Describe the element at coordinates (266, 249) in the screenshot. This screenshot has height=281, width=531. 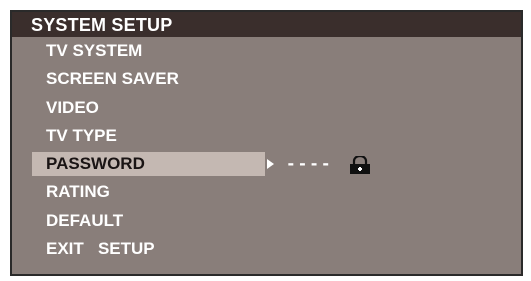
I see `menu-item-exit-setup: EXIT SETUP` at that location.